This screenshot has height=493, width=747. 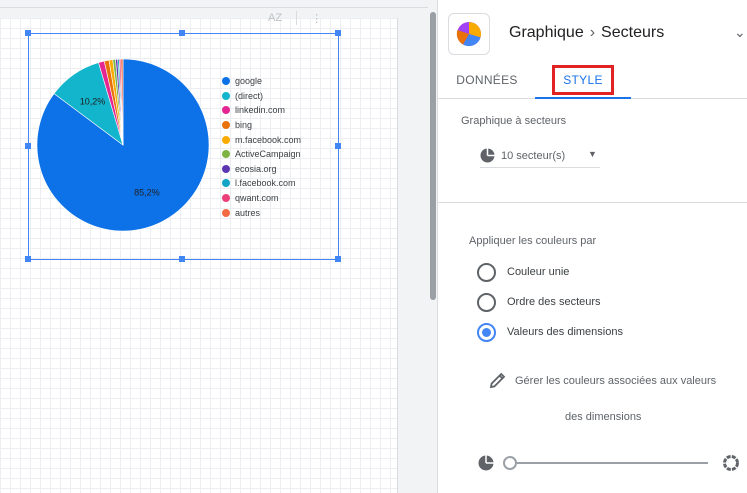 What do you see at coordinates (538, 272) in the screenshot?
I see `color-option-label: Couleur unie` at bounding box center [538, 272].